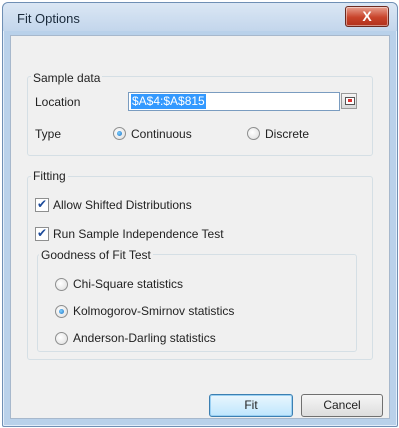 This screenshot has width=399, height=428. Describe the element at coordinates (168, 101) in the screenshot. I see `location-value: $A$4:$A$815` at that location.